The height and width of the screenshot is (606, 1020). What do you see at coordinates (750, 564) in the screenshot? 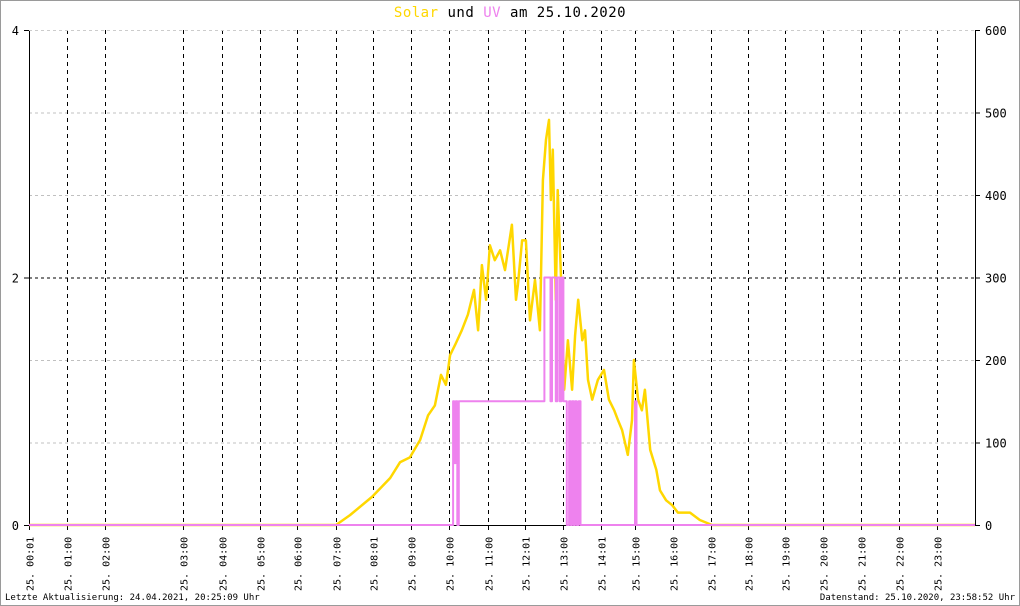
I see `x-tick-label: 25. 18:00` at bounding box center [750, 564].